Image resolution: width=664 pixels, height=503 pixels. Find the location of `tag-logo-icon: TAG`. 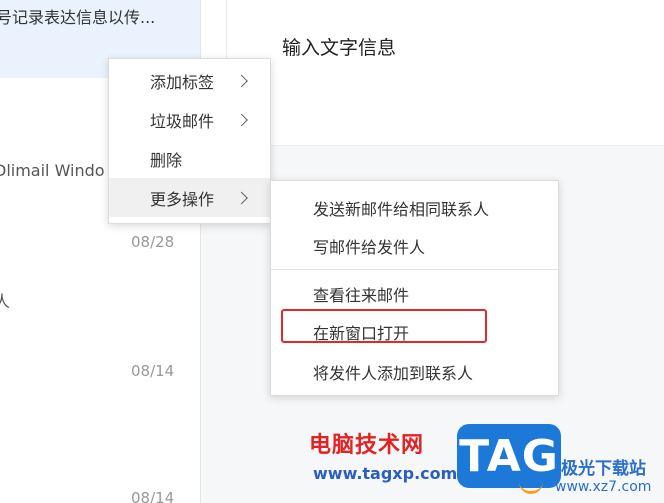

tag-logo-icon: TAG is located at coordinates (509, 456).